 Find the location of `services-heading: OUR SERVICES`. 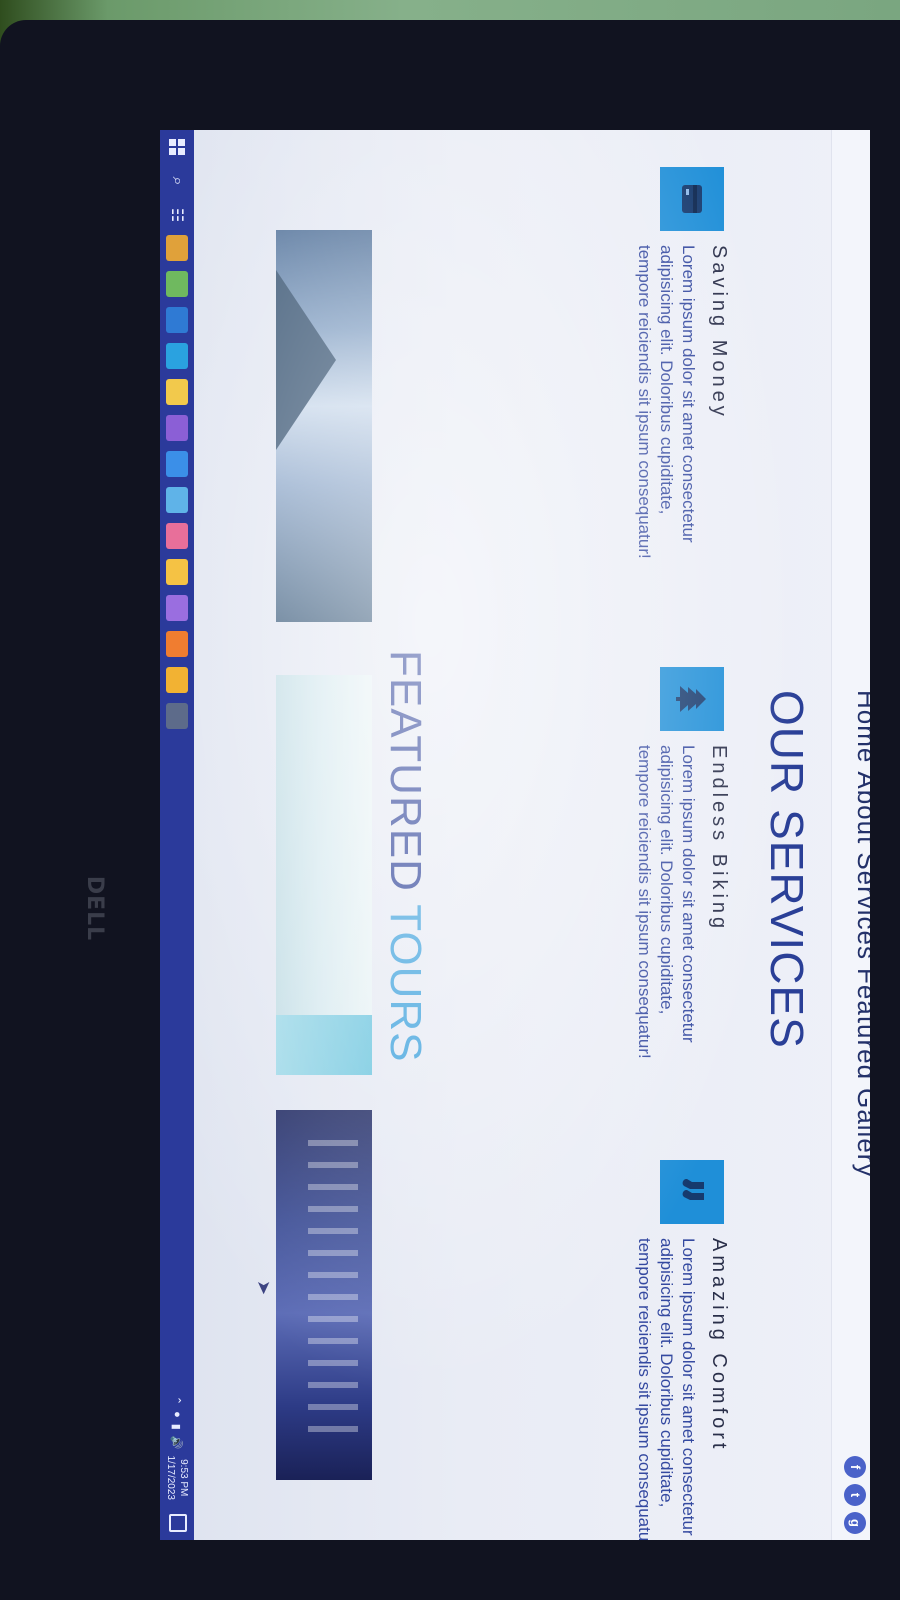

services-heading: OUR SERVICES is located at coordinates (787, 869).